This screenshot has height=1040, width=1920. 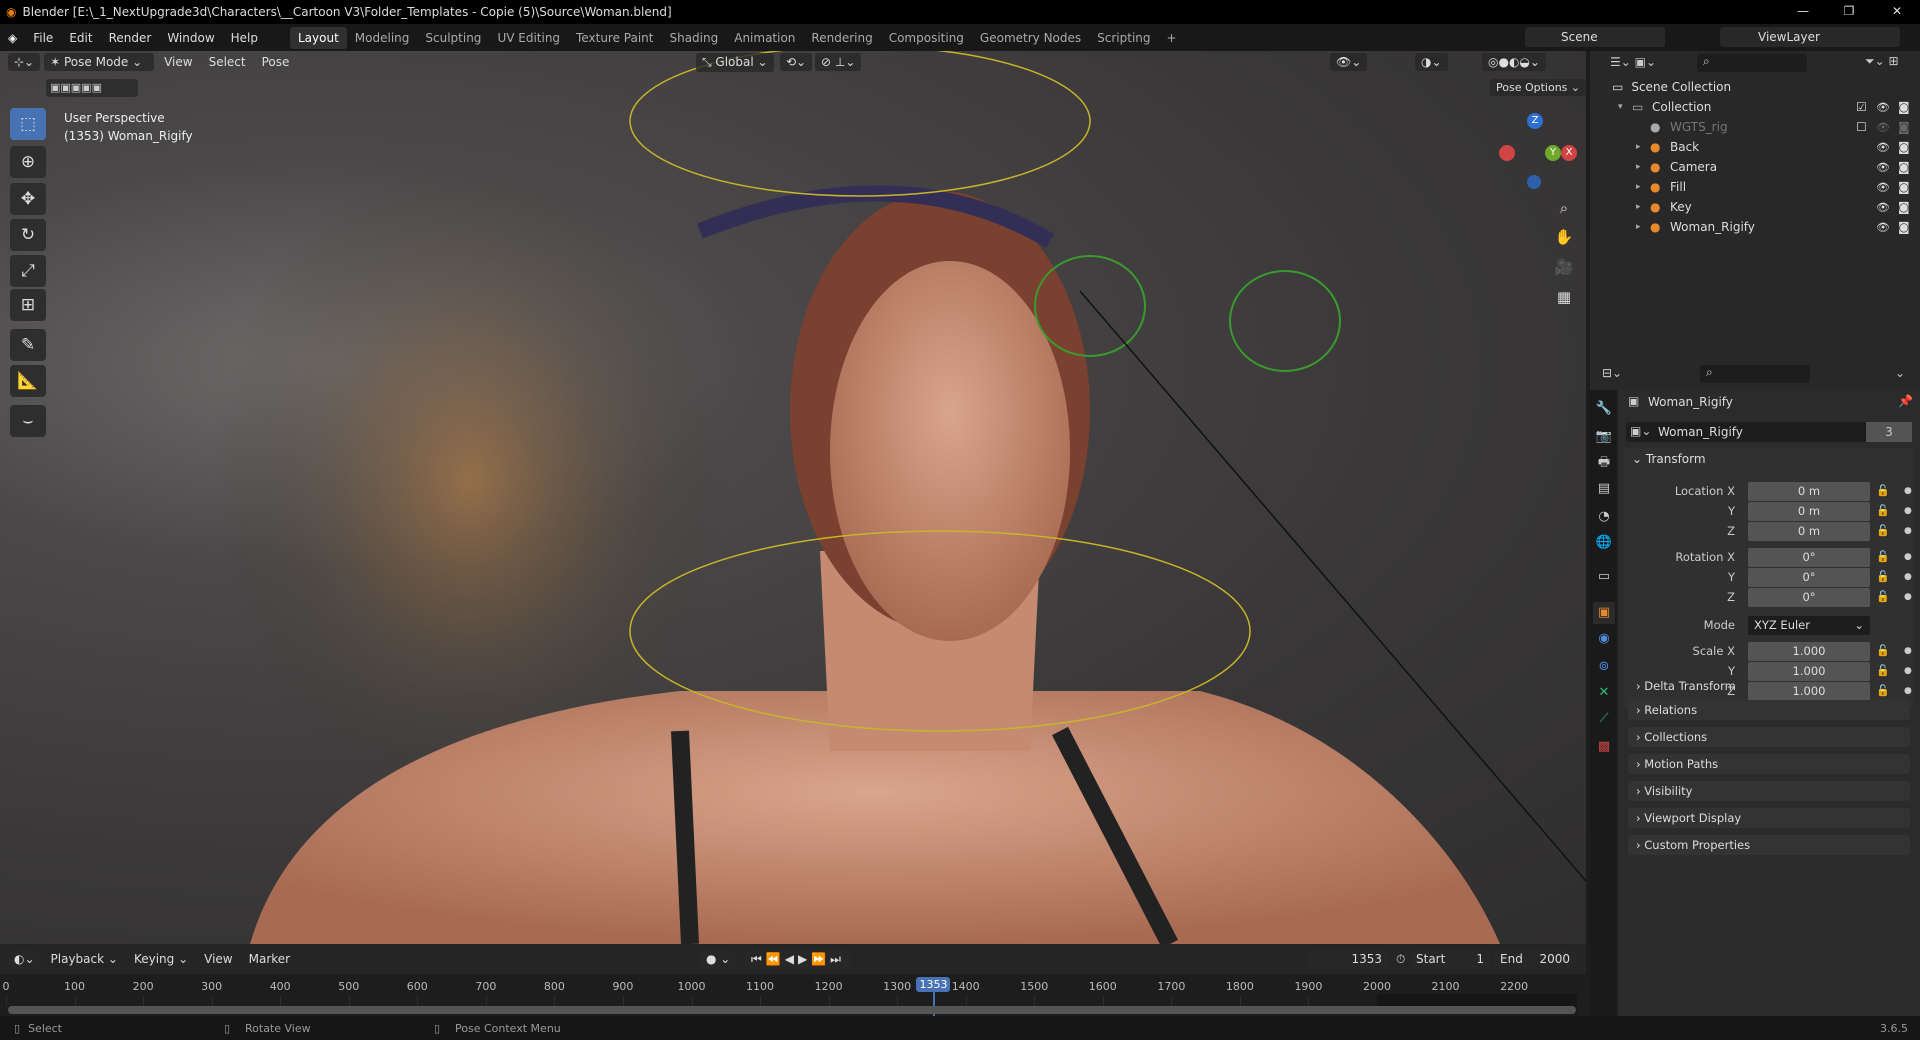 I want to click on panel-viewport-display: › Viewport Display, so click(x=1769, y=818).